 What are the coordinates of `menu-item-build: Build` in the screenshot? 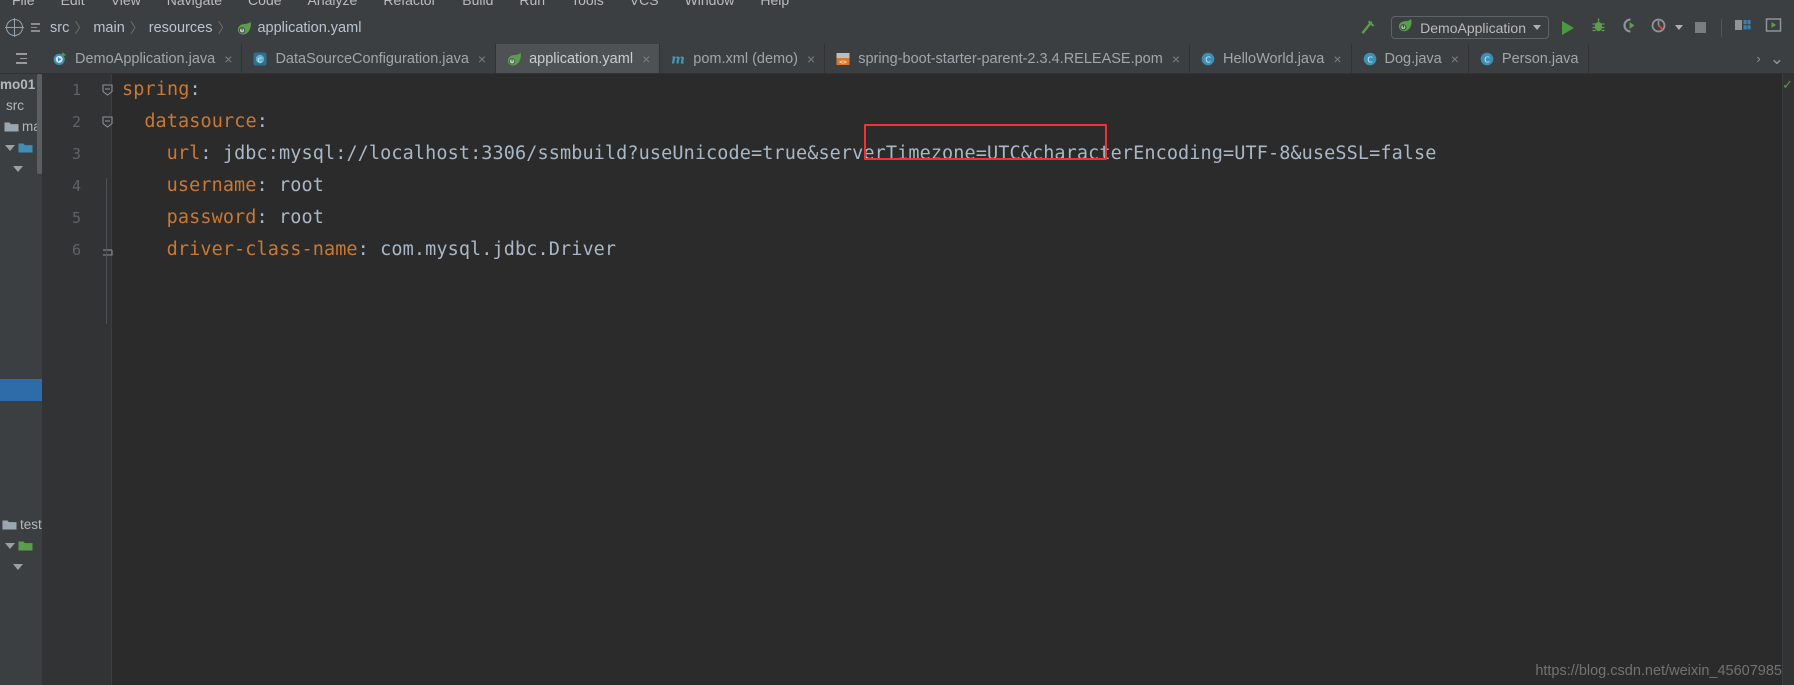 It's located at (477, 5).